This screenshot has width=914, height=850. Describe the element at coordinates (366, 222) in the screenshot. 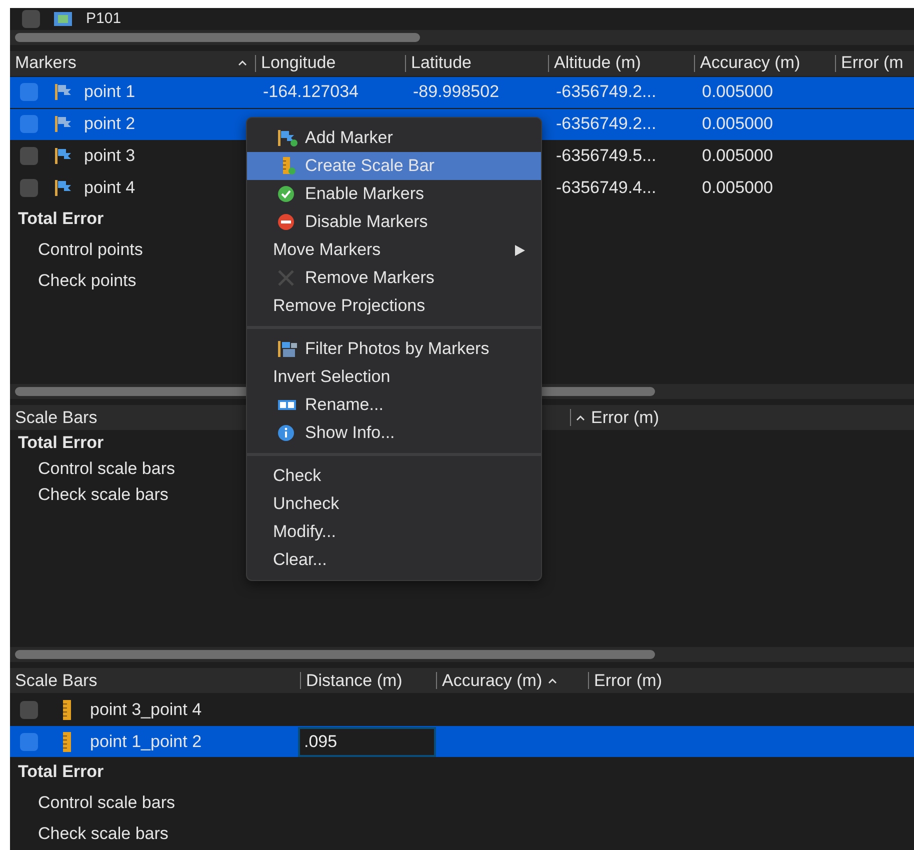

I see `menu-label: Disable Markers` at that location.